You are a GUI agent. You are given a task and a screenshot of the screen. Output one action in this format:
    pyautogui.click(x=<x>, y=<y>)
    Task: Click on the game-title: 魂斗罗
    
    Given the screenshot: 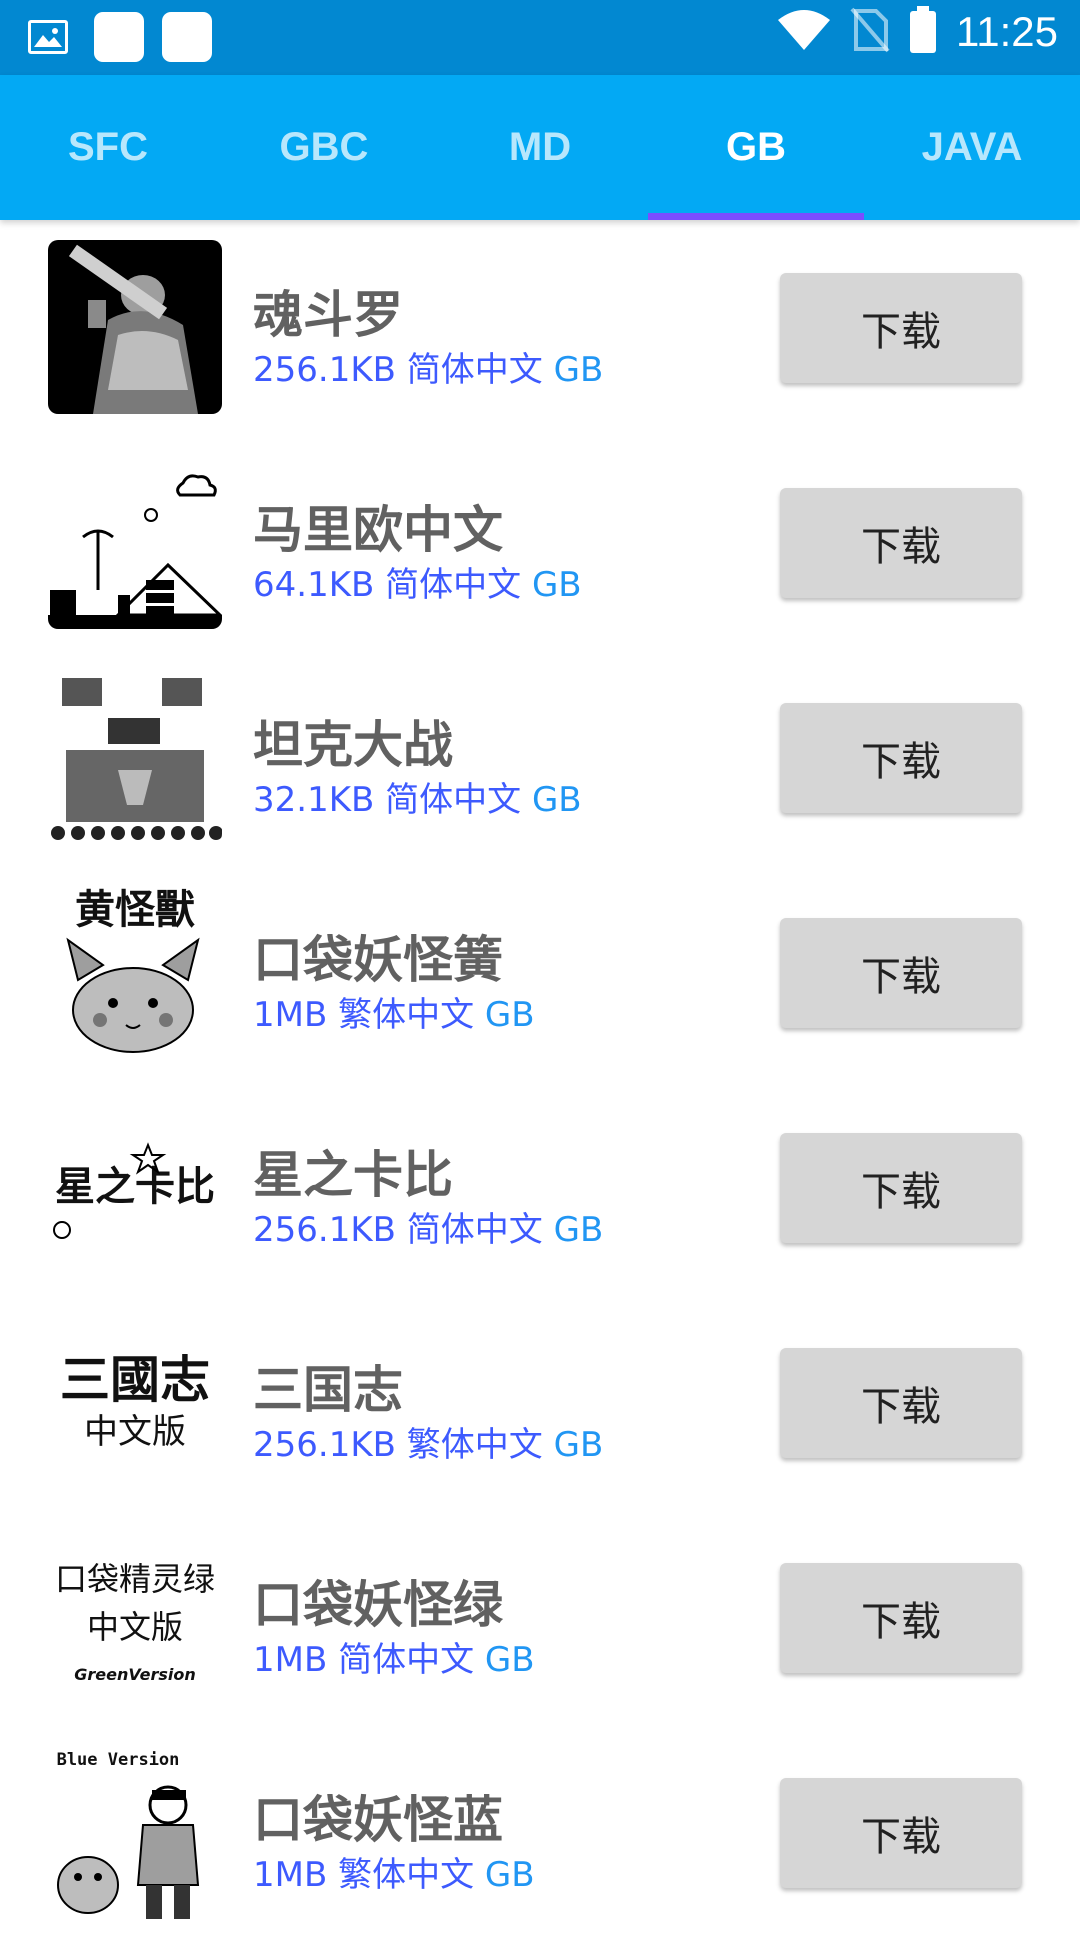 What is the action you would take?
    pyautogui.click(x=328, y=315)
    